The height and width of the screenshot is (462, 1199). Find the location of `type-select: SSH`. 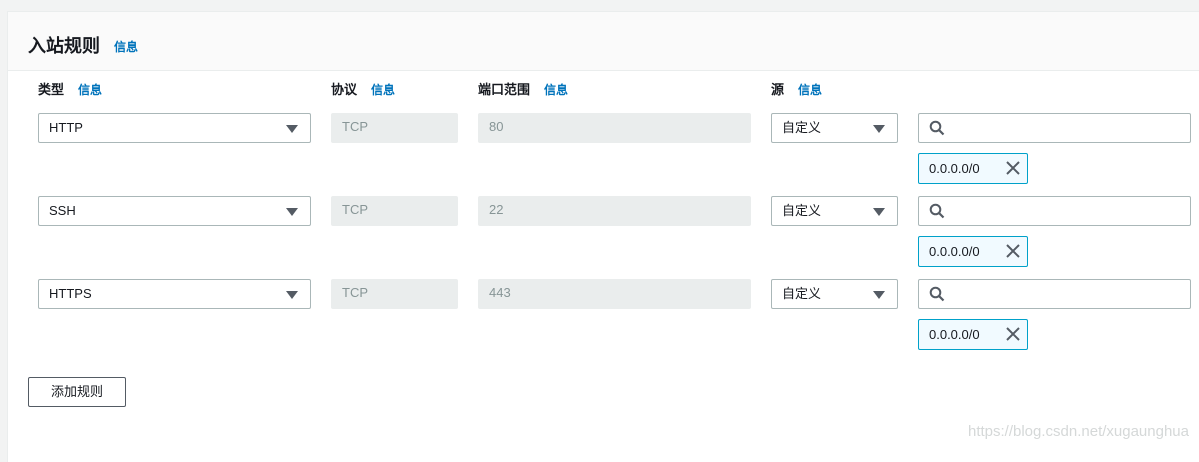

type-select: SSH is located at coordinates (174, 211).